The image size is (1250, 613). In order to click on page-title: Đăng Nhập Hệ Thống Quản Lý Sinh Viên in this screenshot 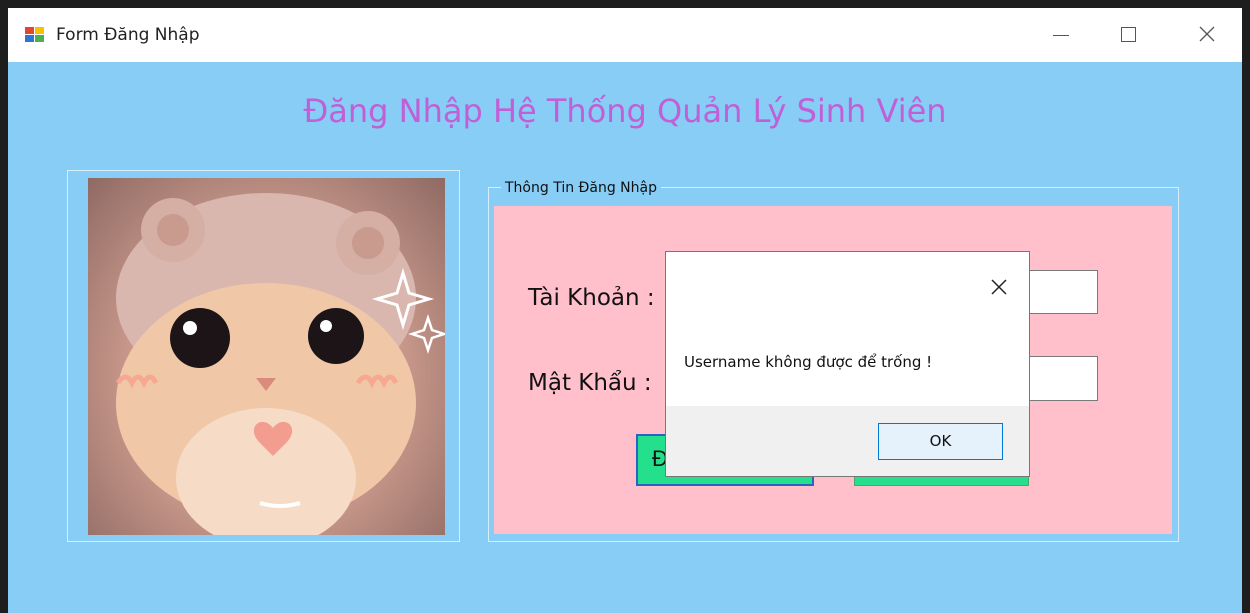, I will do `click(625, 111)`.